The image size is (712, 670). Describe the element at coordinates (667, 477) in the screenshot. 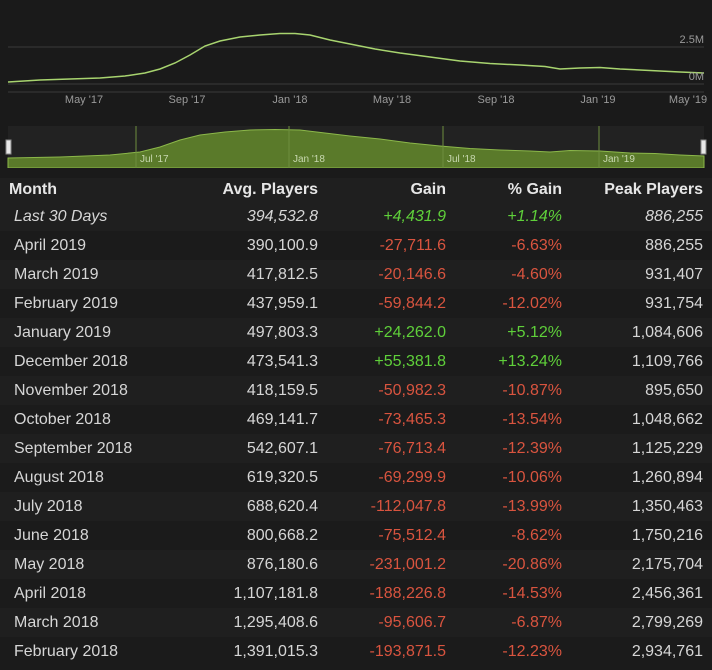

I see `peak-players-cell: 1,260,894` at that location.